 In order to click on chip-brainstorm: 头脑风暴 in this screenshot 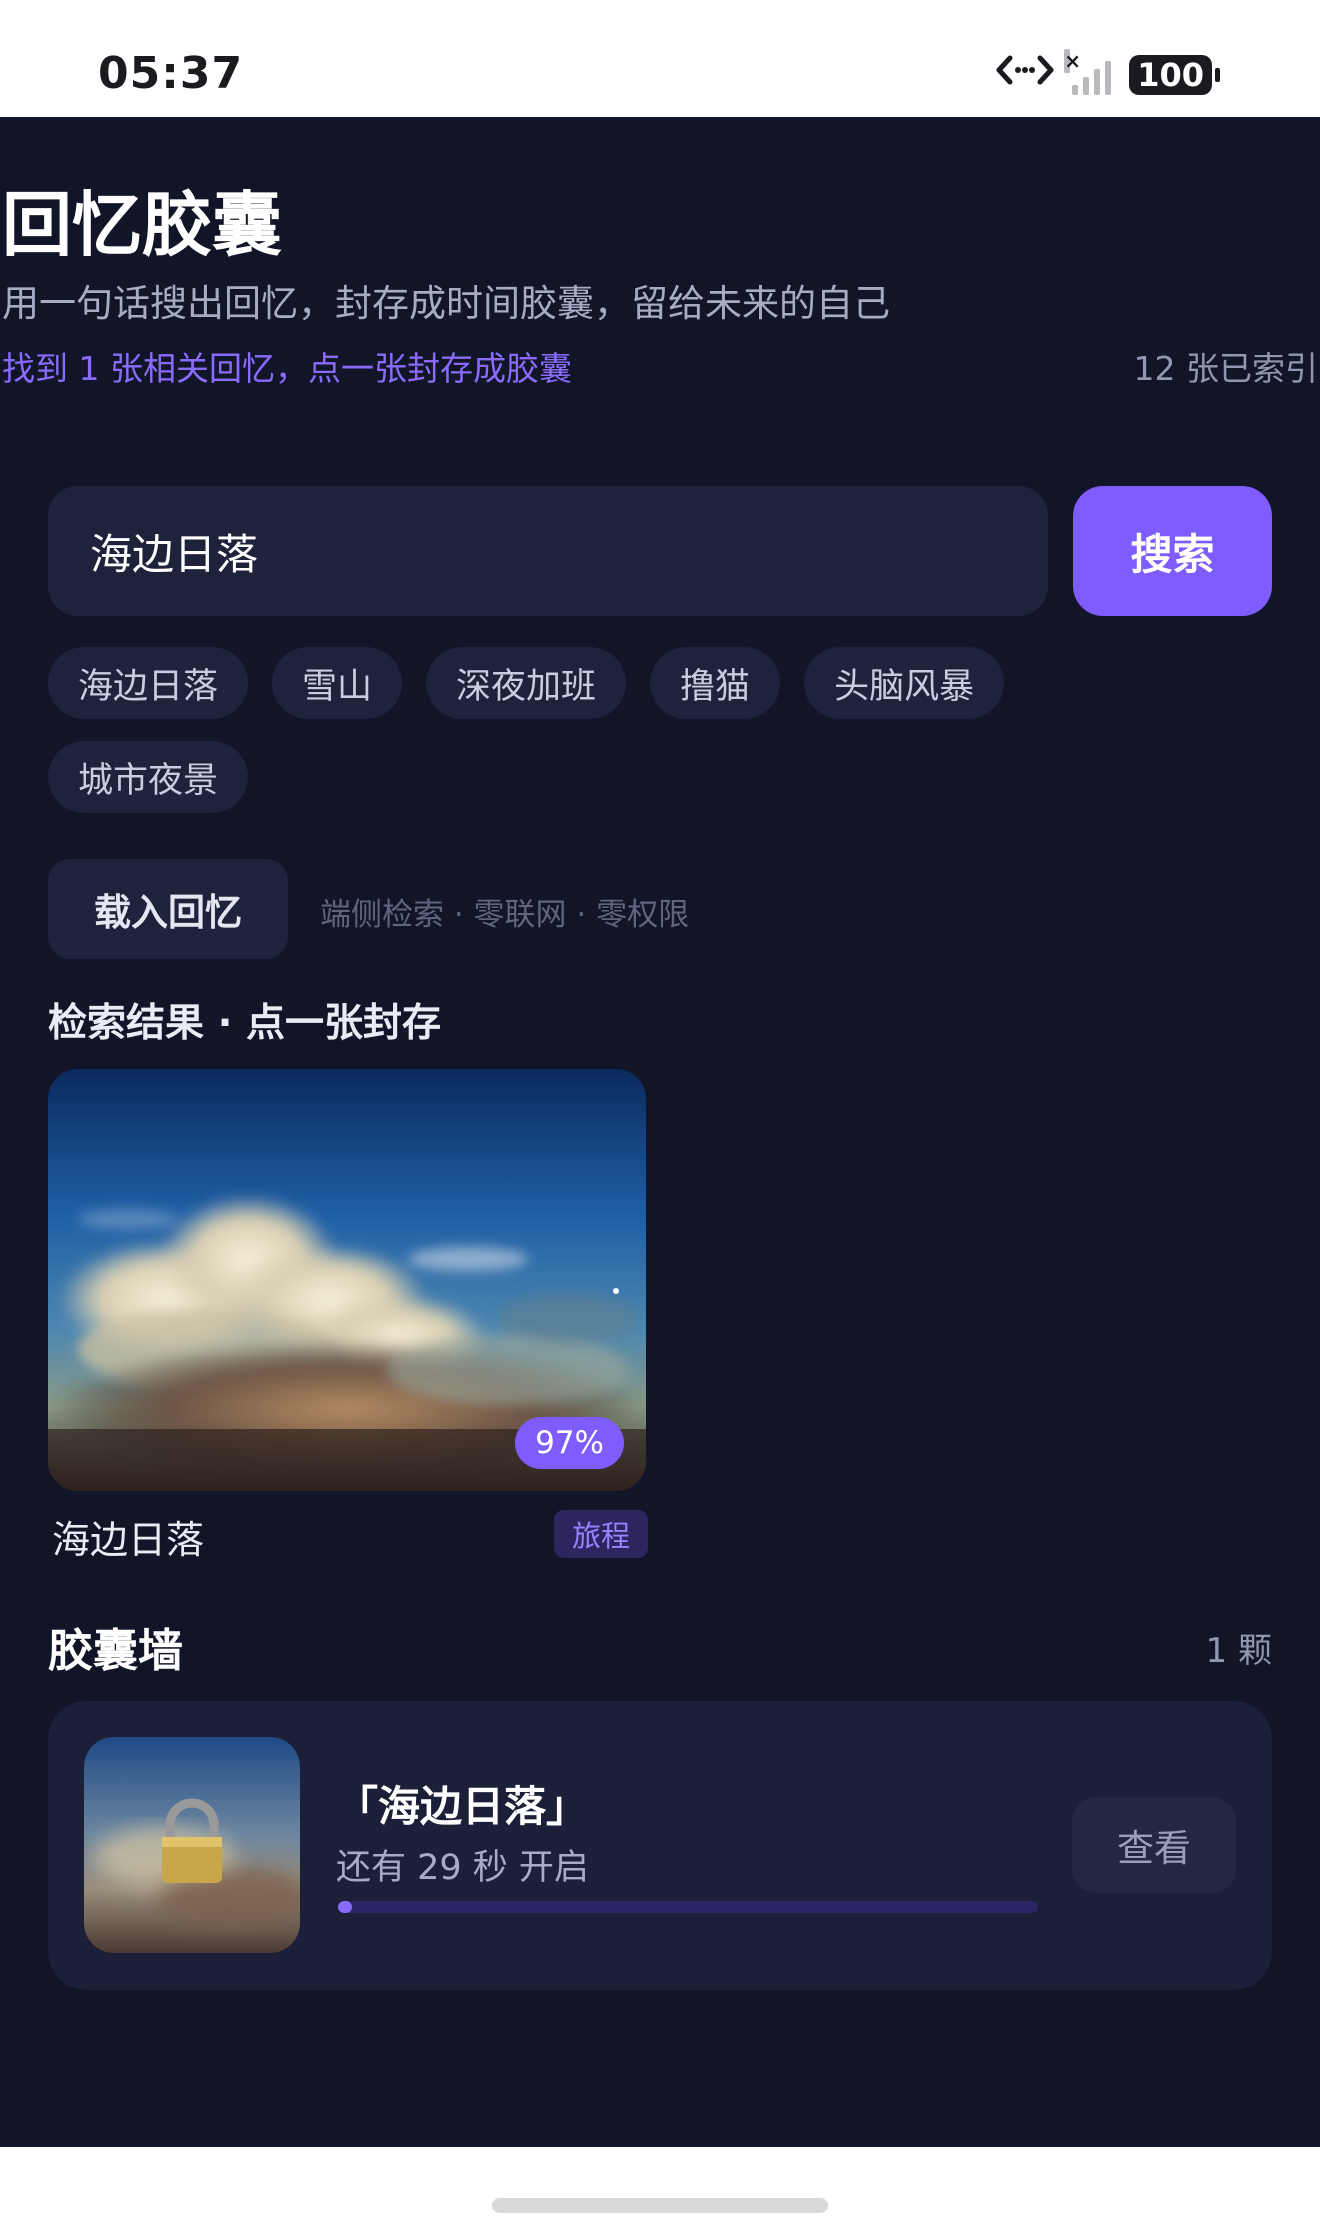, I will do `click(904, 683)`.